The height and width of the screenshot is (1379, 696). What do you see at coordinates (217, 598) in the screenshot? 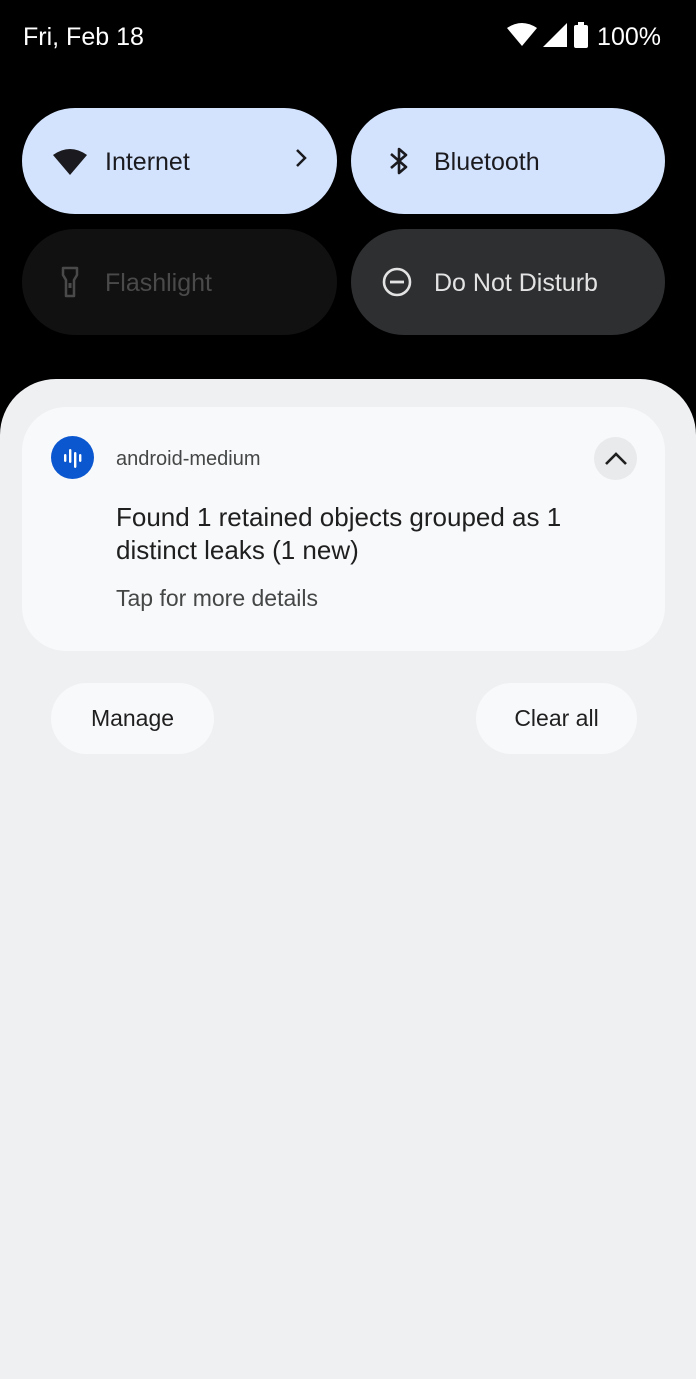
I see `notification-text: Tap for more details` at bounding box center [217, 598].